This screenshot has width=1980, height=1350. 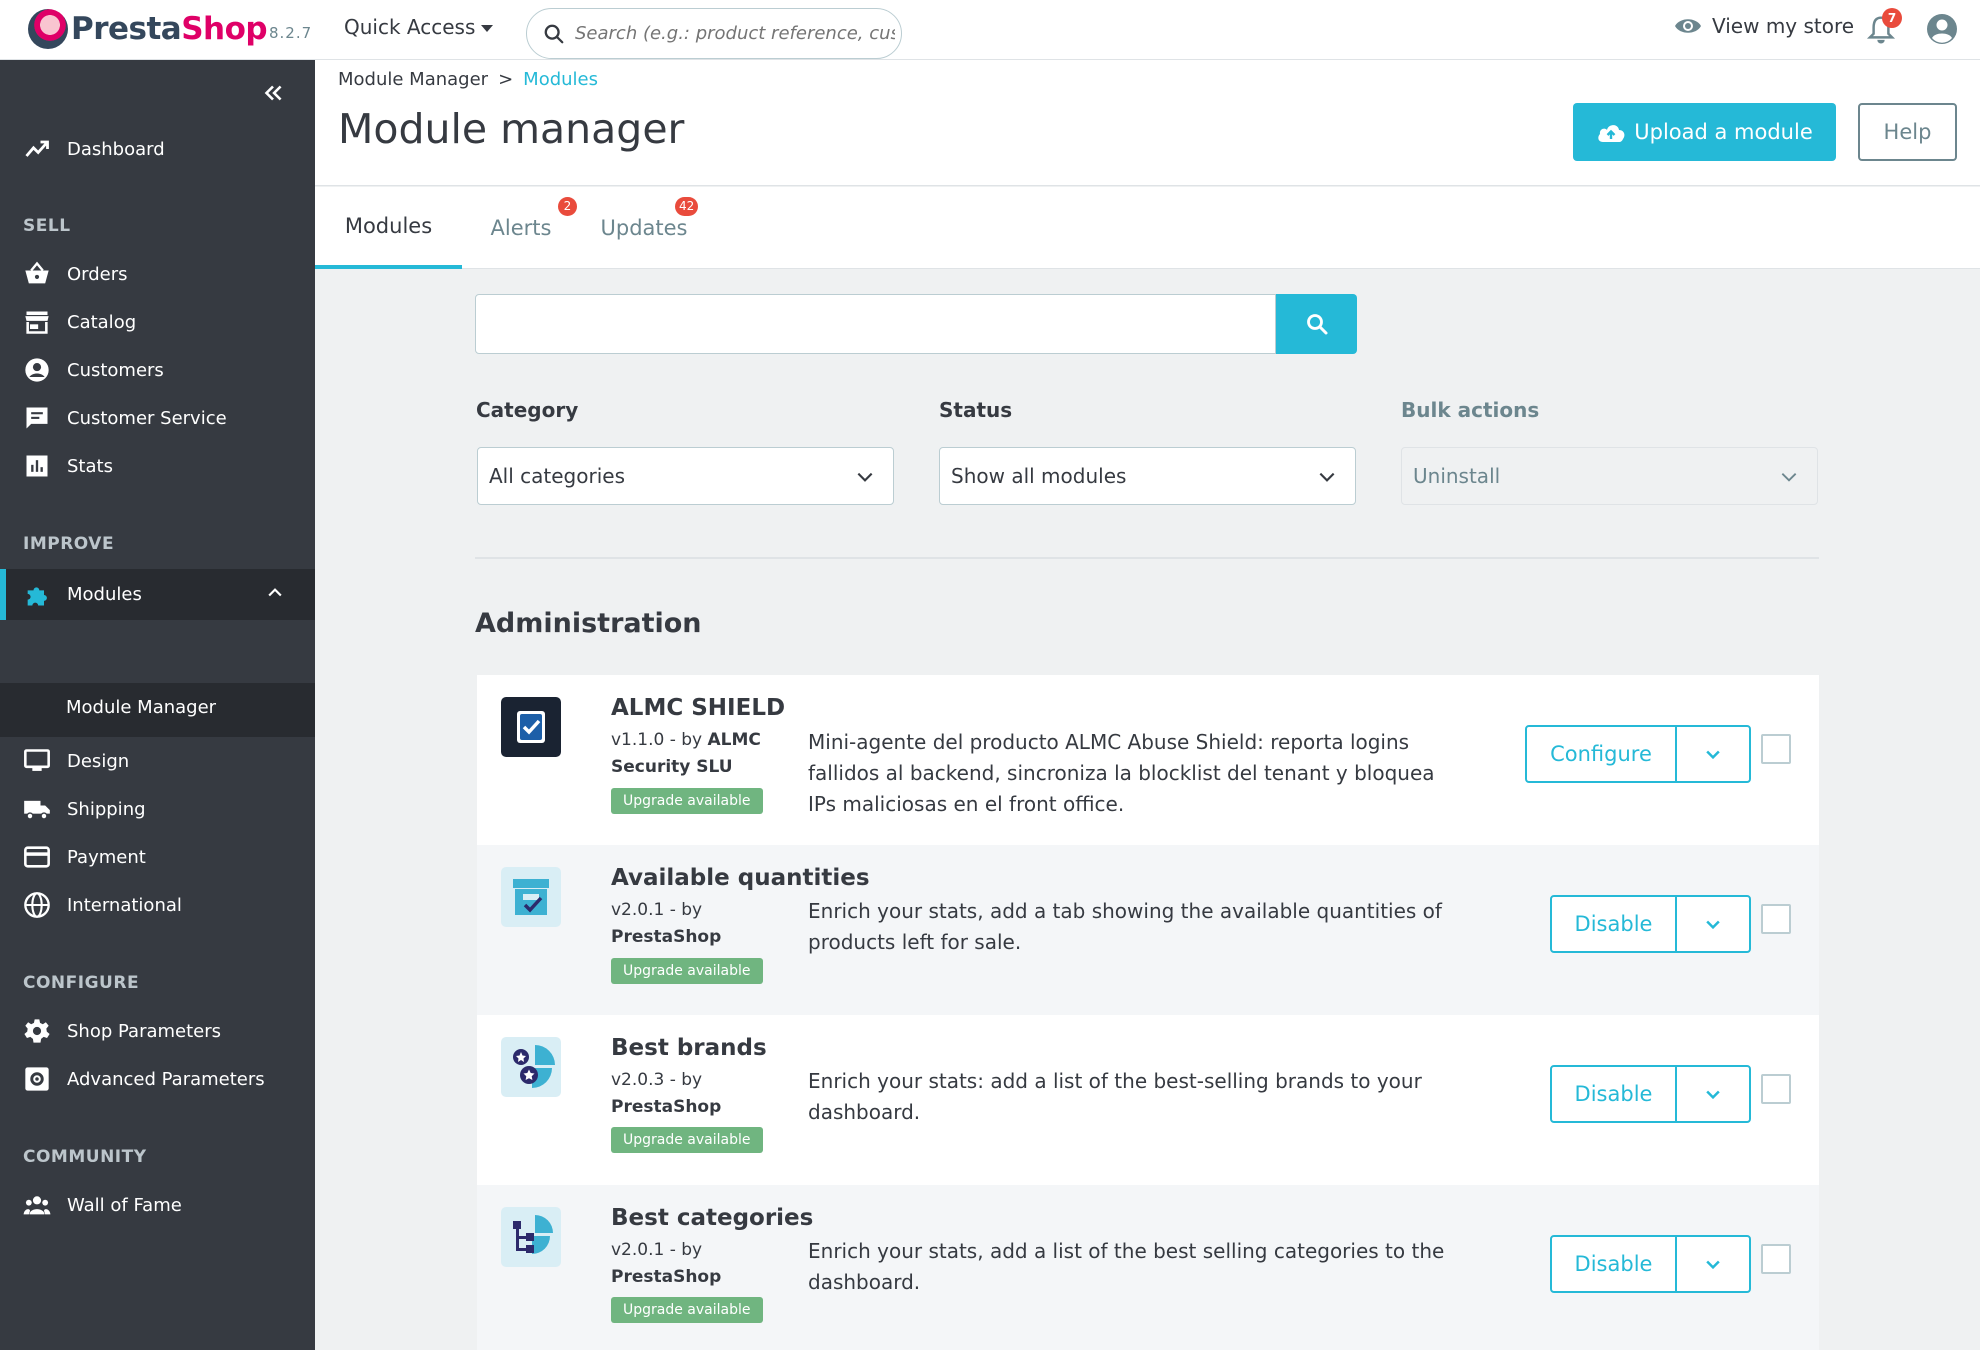 I want to click on sidebar-item-customer-service: Customer Service, so click(x=157, y=418).